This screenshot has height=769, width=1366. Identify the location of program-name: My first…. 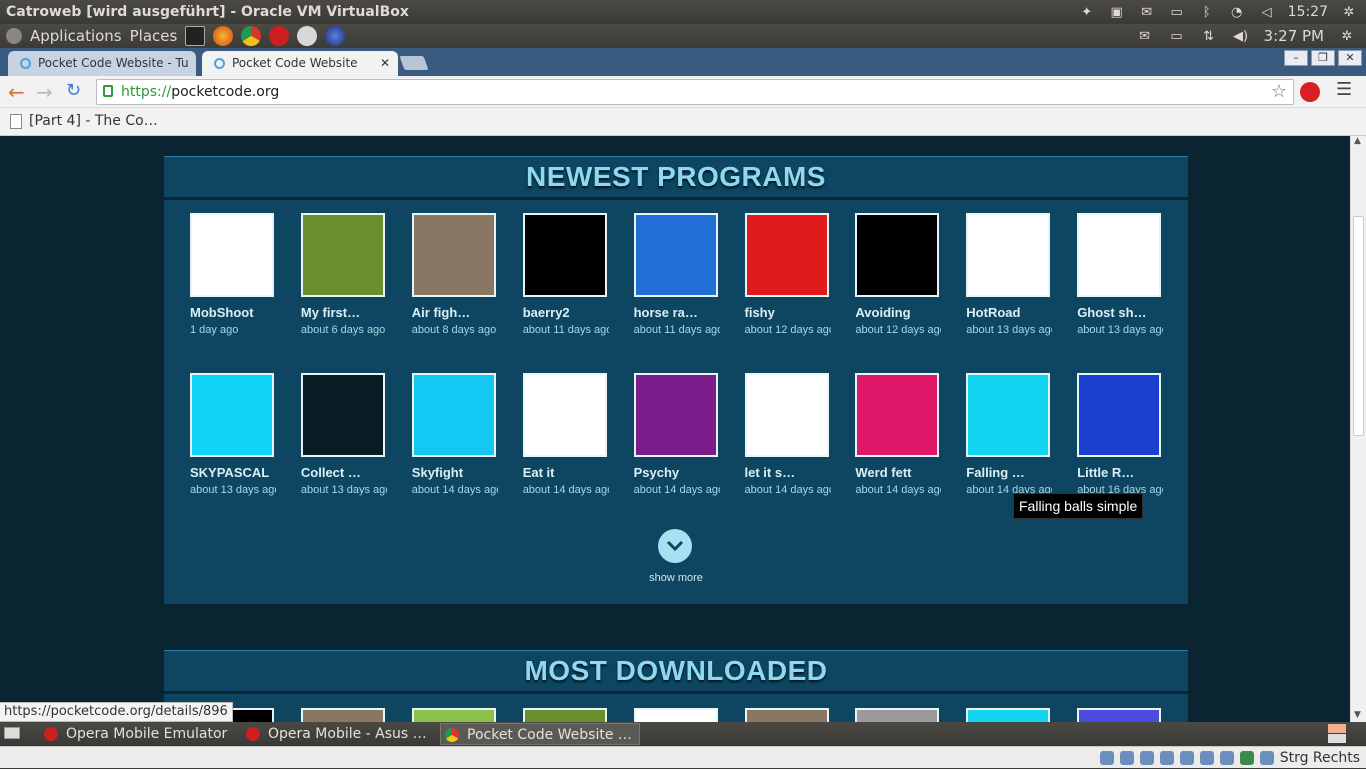
(349, 312).